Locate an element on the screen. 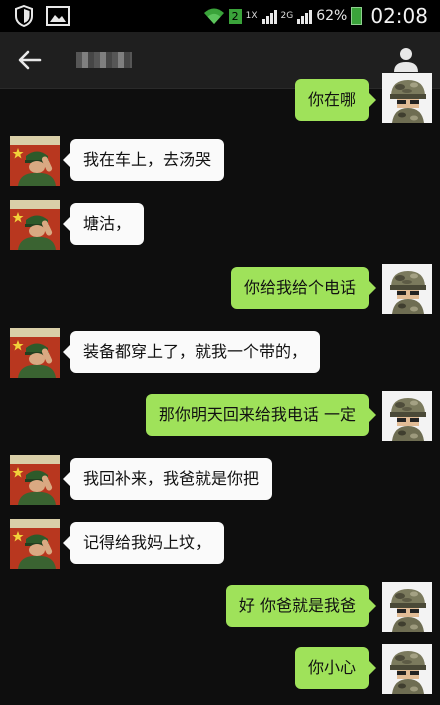 The image size is (440, 705). signal-1-icon is located at coordinates (269, 16).